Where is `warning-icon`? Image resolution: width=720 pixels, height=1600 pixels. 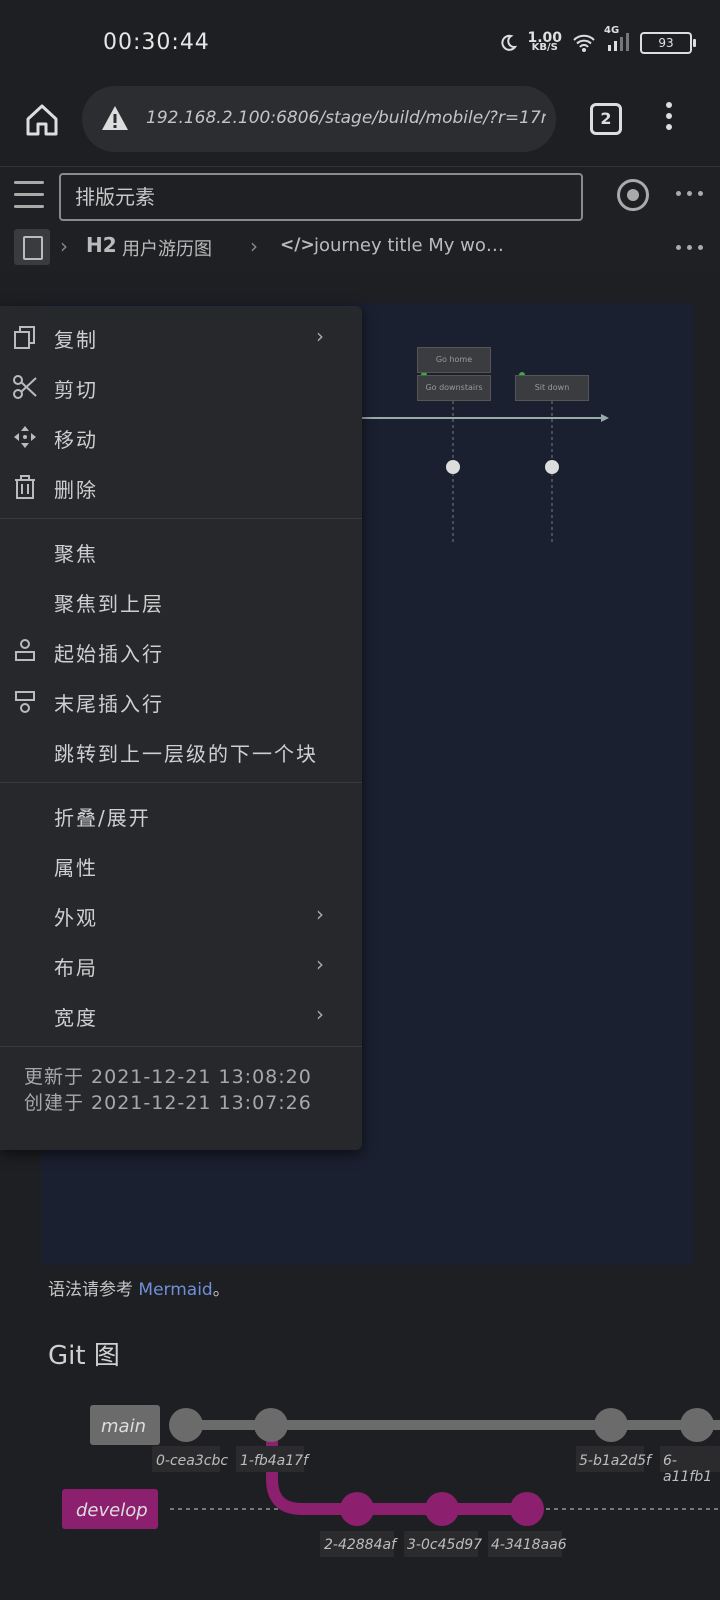
warning-icon is located at coordinates (115, 118).